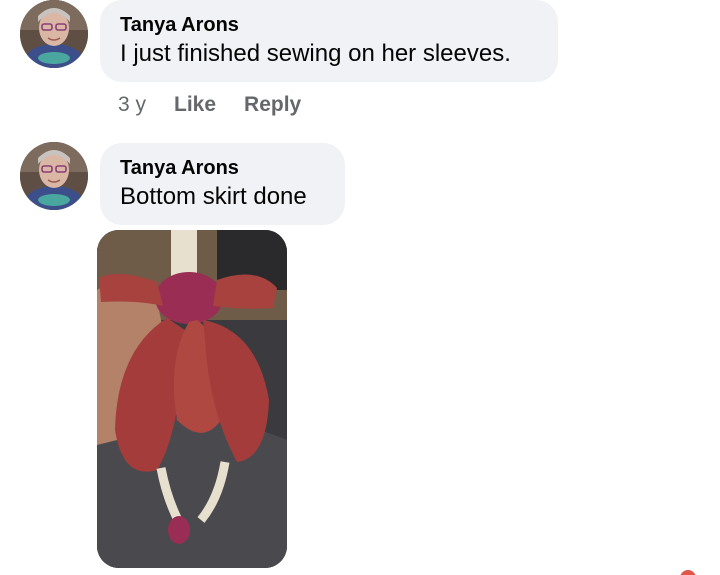 The height and width of the screenshot is (575, 720). I want to click on comment-actions: 3 y Like Reply, so click(223, 105).